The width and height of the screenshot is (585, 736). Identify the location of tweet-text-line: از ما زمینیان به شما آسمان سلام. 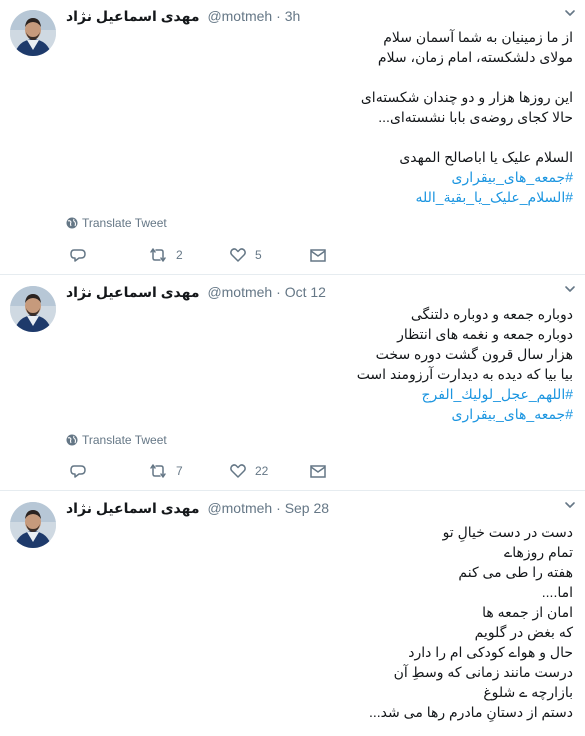
(478, 37).